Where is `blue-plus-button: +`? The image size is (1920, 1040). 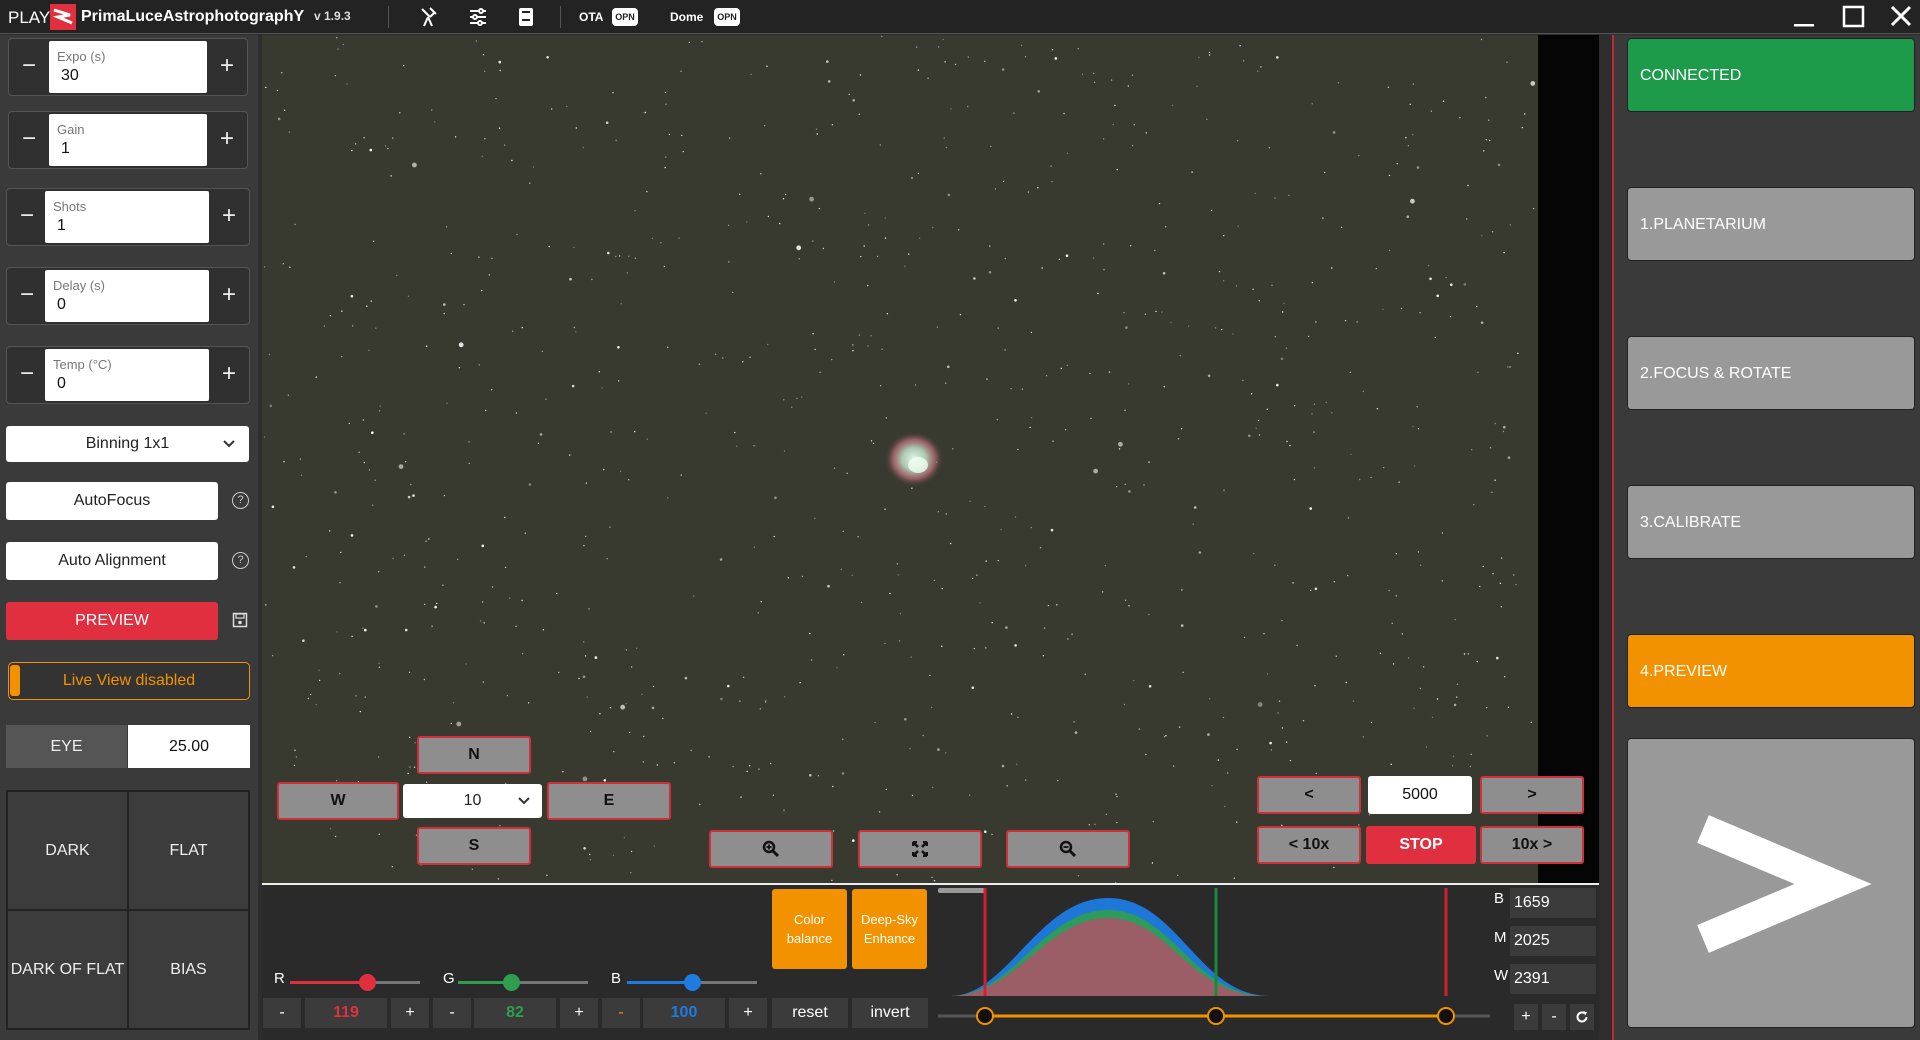
blue-plus-button: + is located at coordinates (748, 1013).